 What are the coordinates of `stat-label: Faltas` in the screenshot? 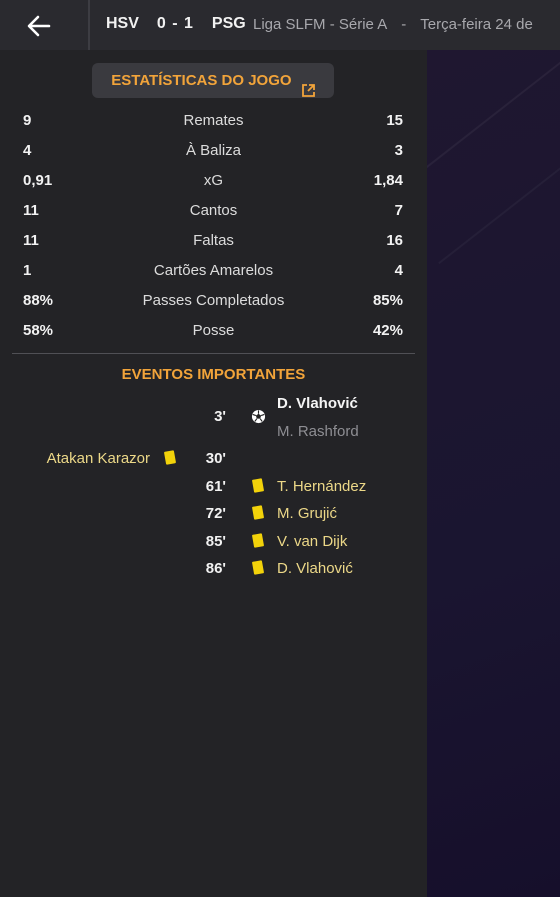 It's located at (213, 240).